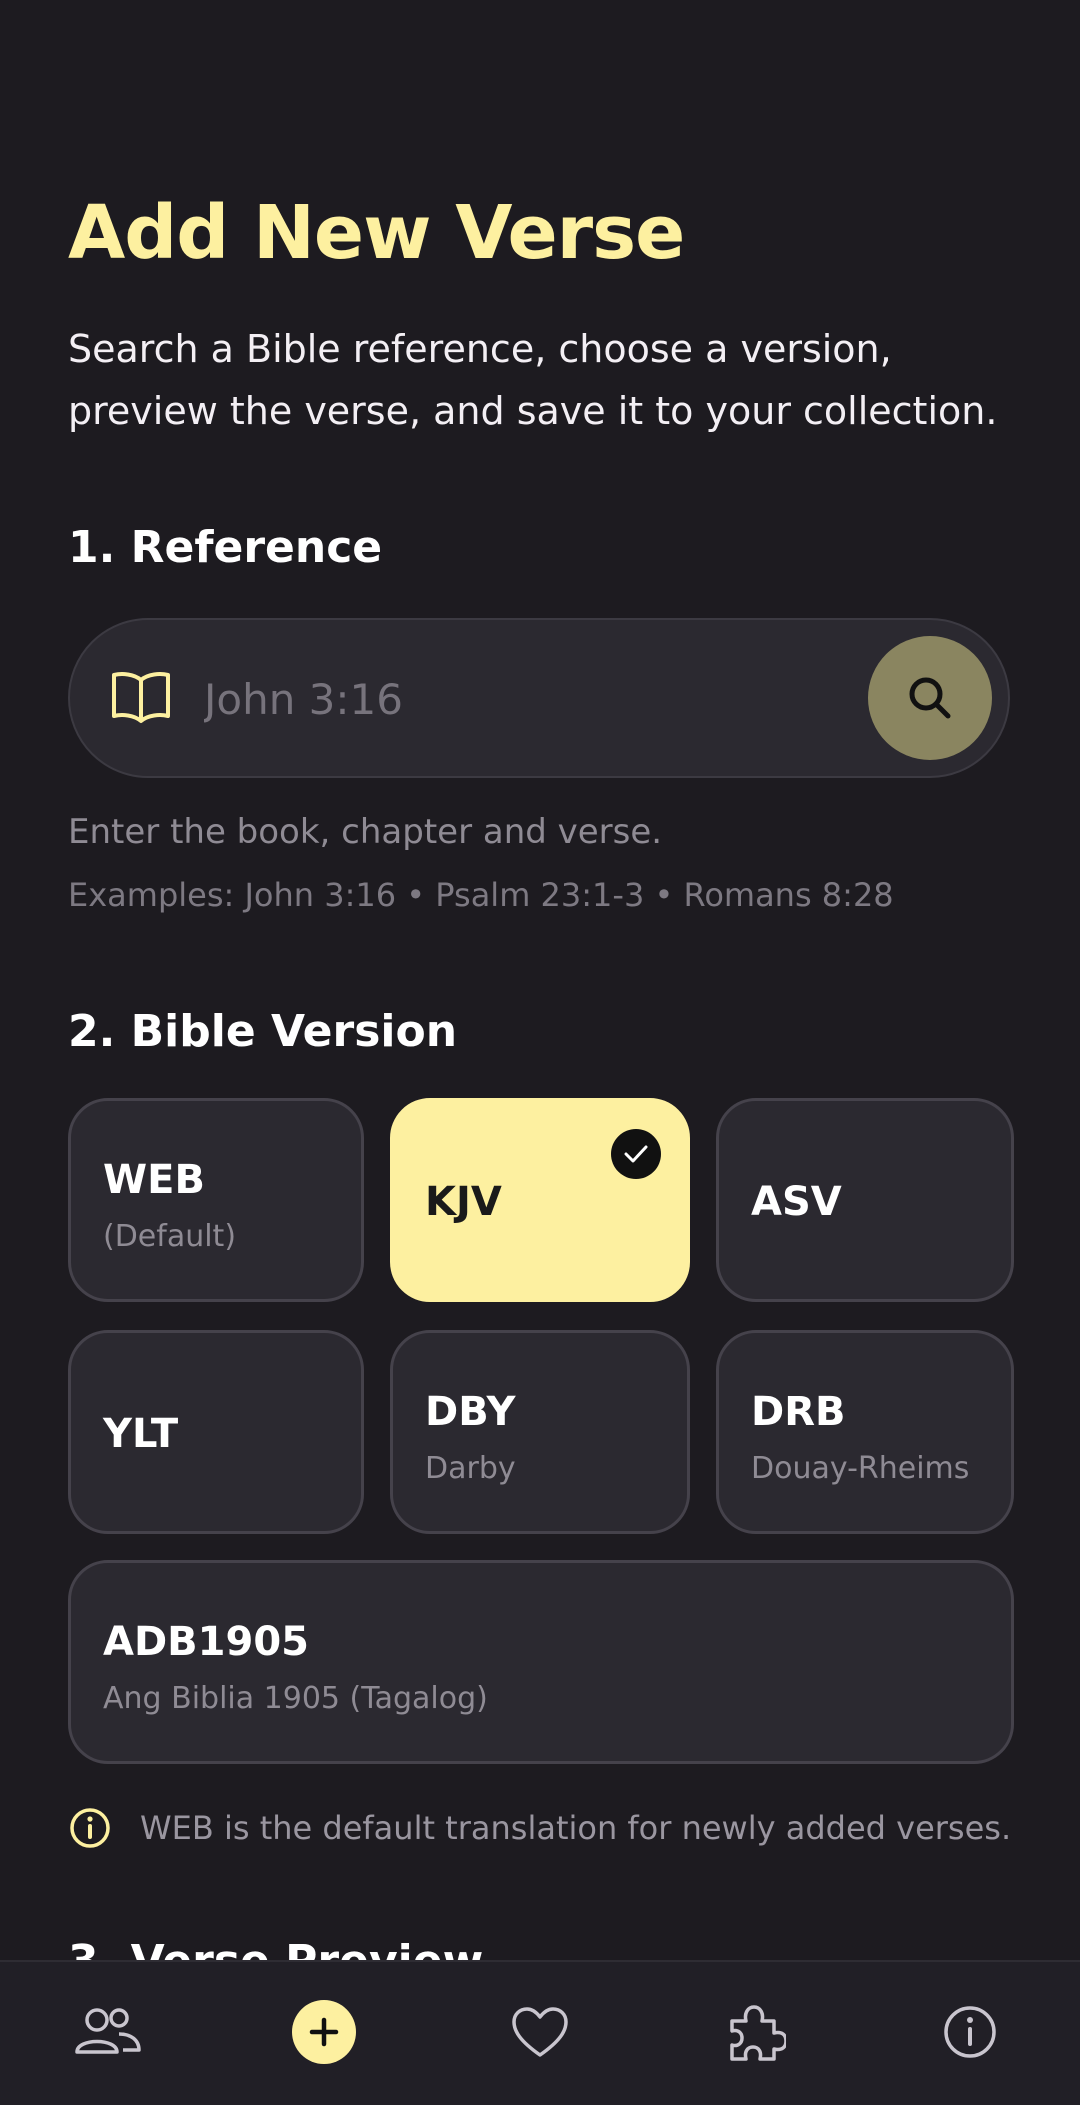 The image size is (1080, 2105). I want to click on version-option-web: WEB (Default), so click(216, 1200).